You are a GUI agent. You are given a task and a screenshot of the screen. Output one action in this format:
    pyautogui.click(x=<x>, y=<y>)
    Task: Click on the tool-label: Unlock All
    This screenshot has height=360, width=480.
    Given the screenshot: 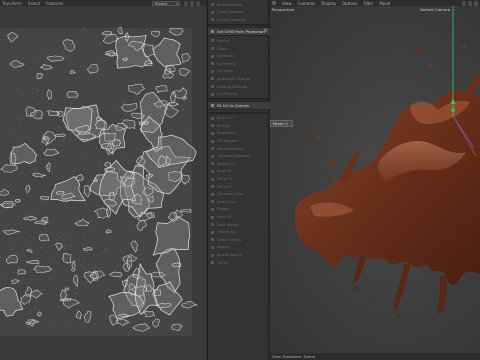 What is the action you would take?
    pyautogui.click(x=226, y=232)
    